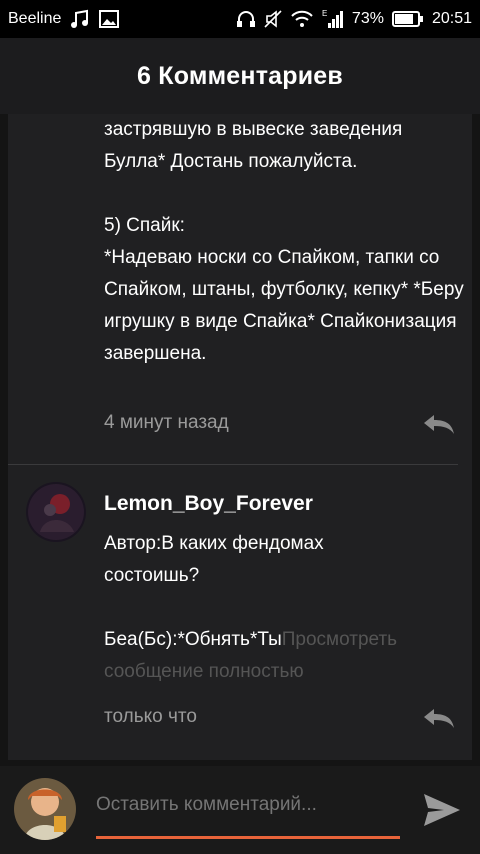 This screenshot has height=854, width=480. Describe the element at coordinates (35, 18) in the screenshot. I see `carrier-label: Beeline` at that location.